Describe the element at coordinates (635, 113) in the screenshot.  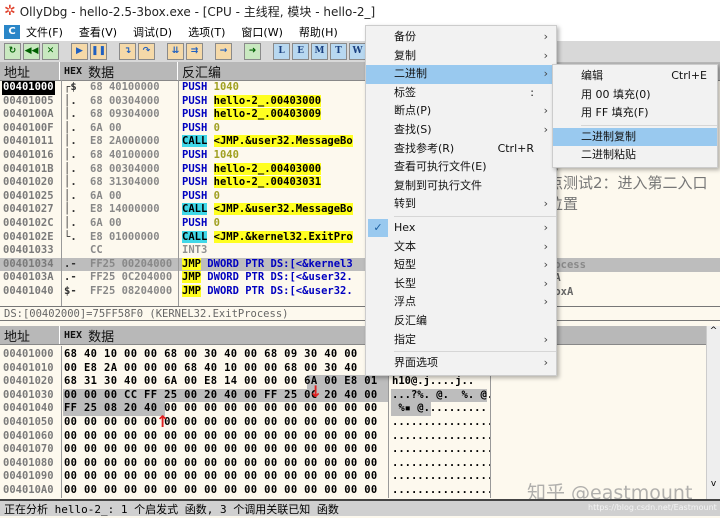
I see `menu-item: 用 FF 填充(F)` at that location.